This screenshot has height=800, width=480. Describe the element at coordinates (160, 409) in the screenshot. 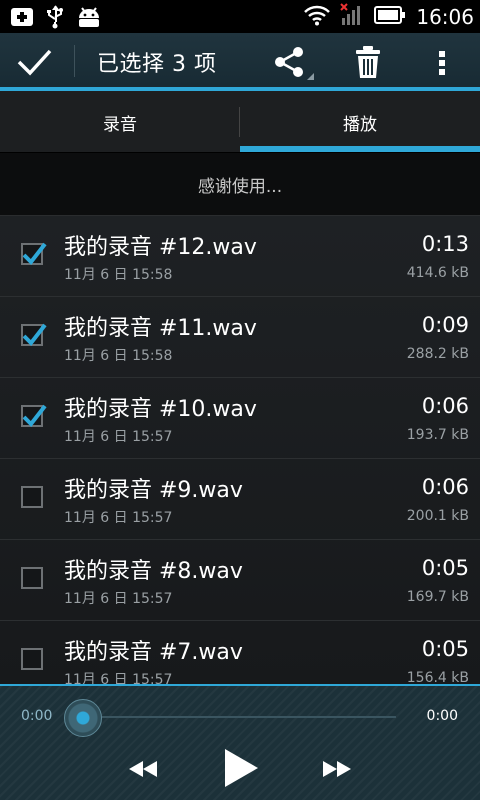

I see `recording-name: 我的录音 #10.wav` at that location.